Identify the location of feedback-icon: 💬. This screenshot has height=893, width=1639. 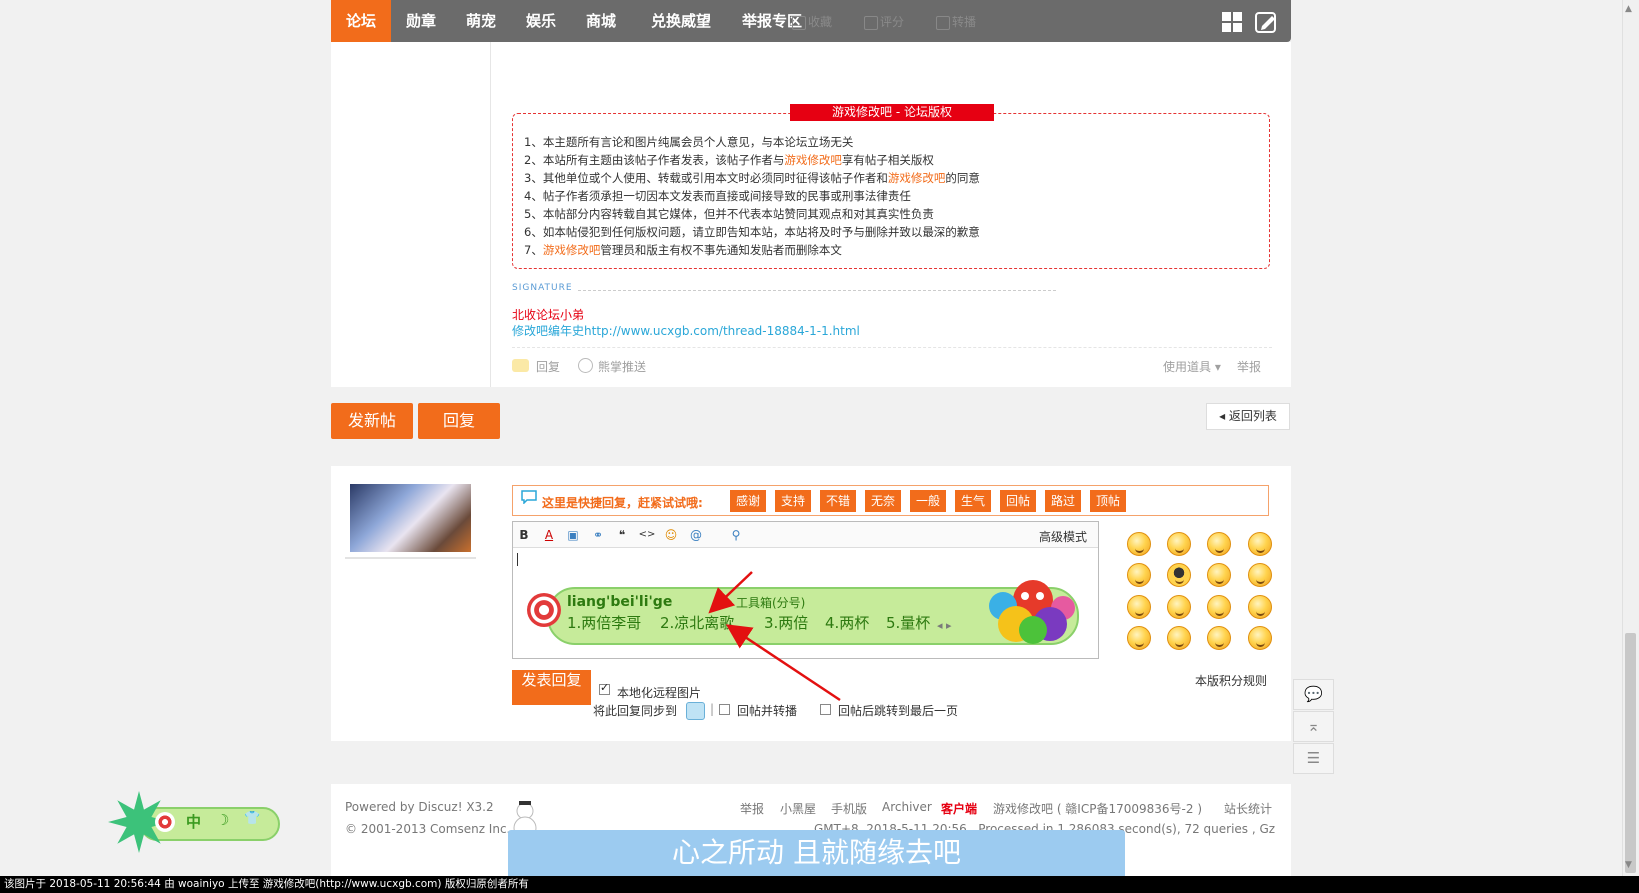
(1313, 694).